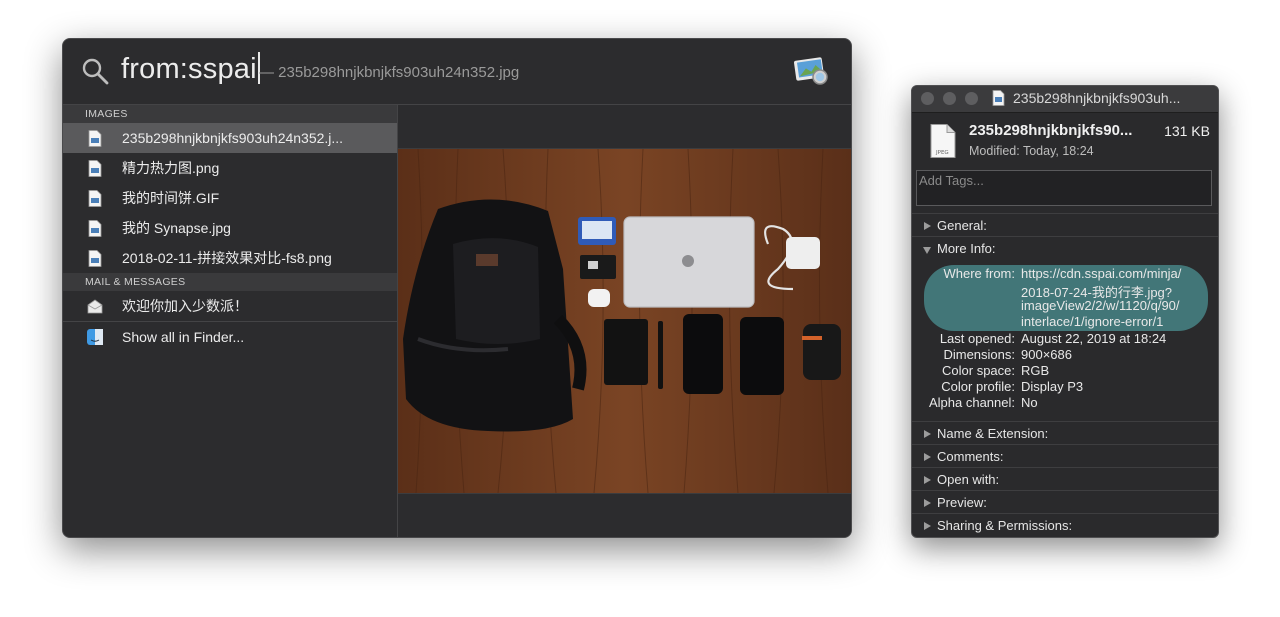 The height and width of the screenshot is (617, 1280). Describe the element at coordinates (1065, 479) in the screenshot. I see `section-open-with: Open with:` at that location.